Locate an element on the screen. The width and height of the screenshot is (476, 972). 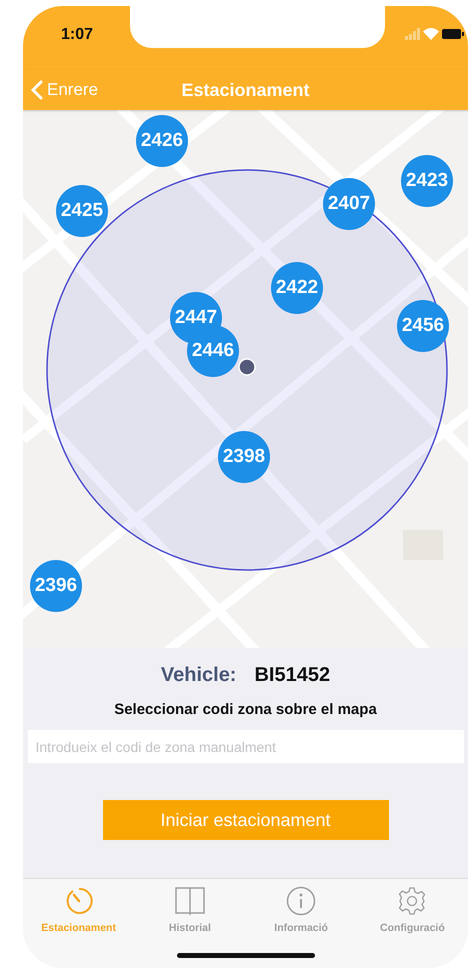
location-dot is located at coordinates (247, 367).